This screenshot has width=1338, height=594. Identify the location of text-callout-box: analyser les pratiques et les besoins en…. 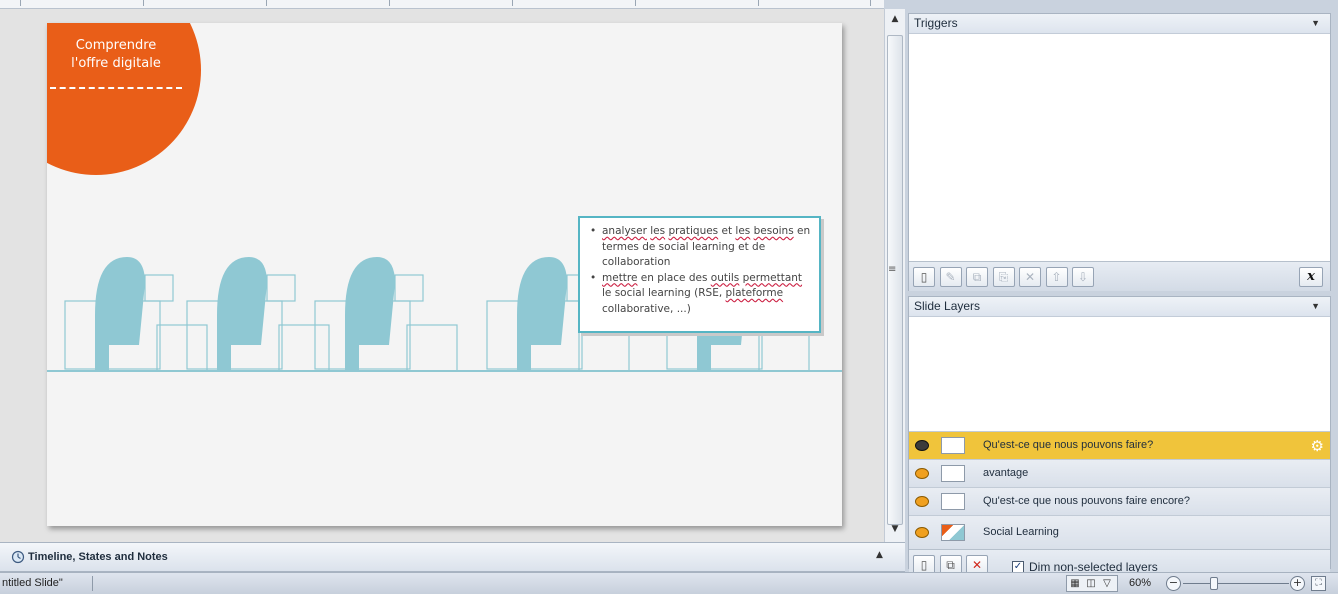
(699, 274).